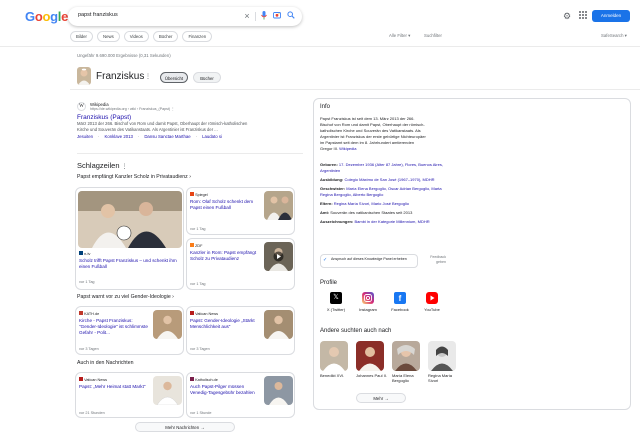  What do you see at coordinates (378, 398) in the screenshot?
I see `more-label: Mehr` at bounding box center [378, 398].